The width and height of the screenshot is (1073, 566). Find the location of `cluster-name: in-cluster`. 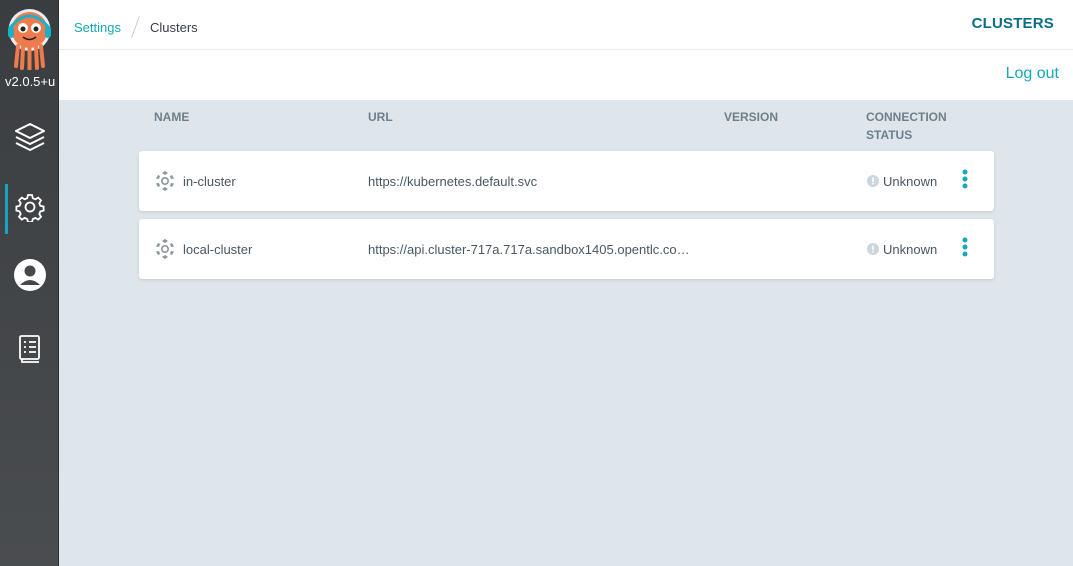

cluster-name: in-cluster is located at coordinates (209, 181).